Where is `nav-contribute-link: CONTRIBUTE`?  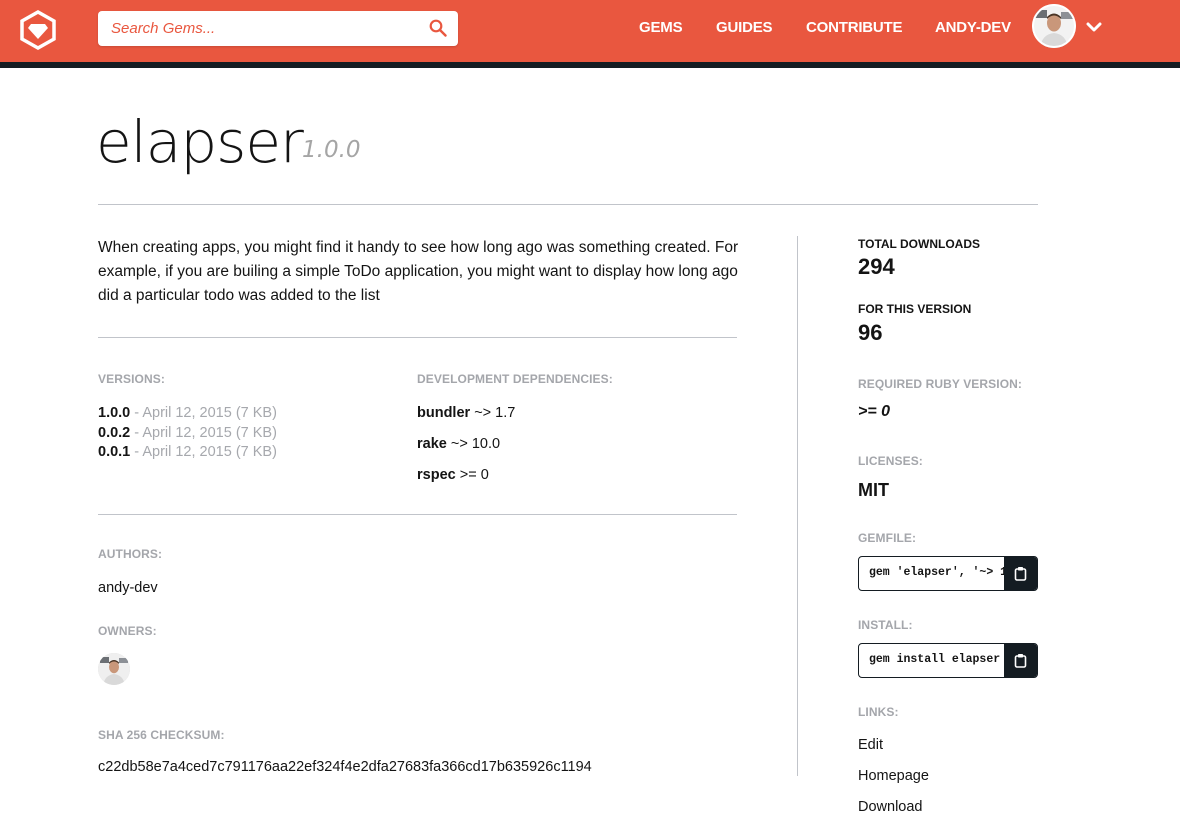
nav-contribute-link: CONTRIBUTE is located at coordinates (854, 27).